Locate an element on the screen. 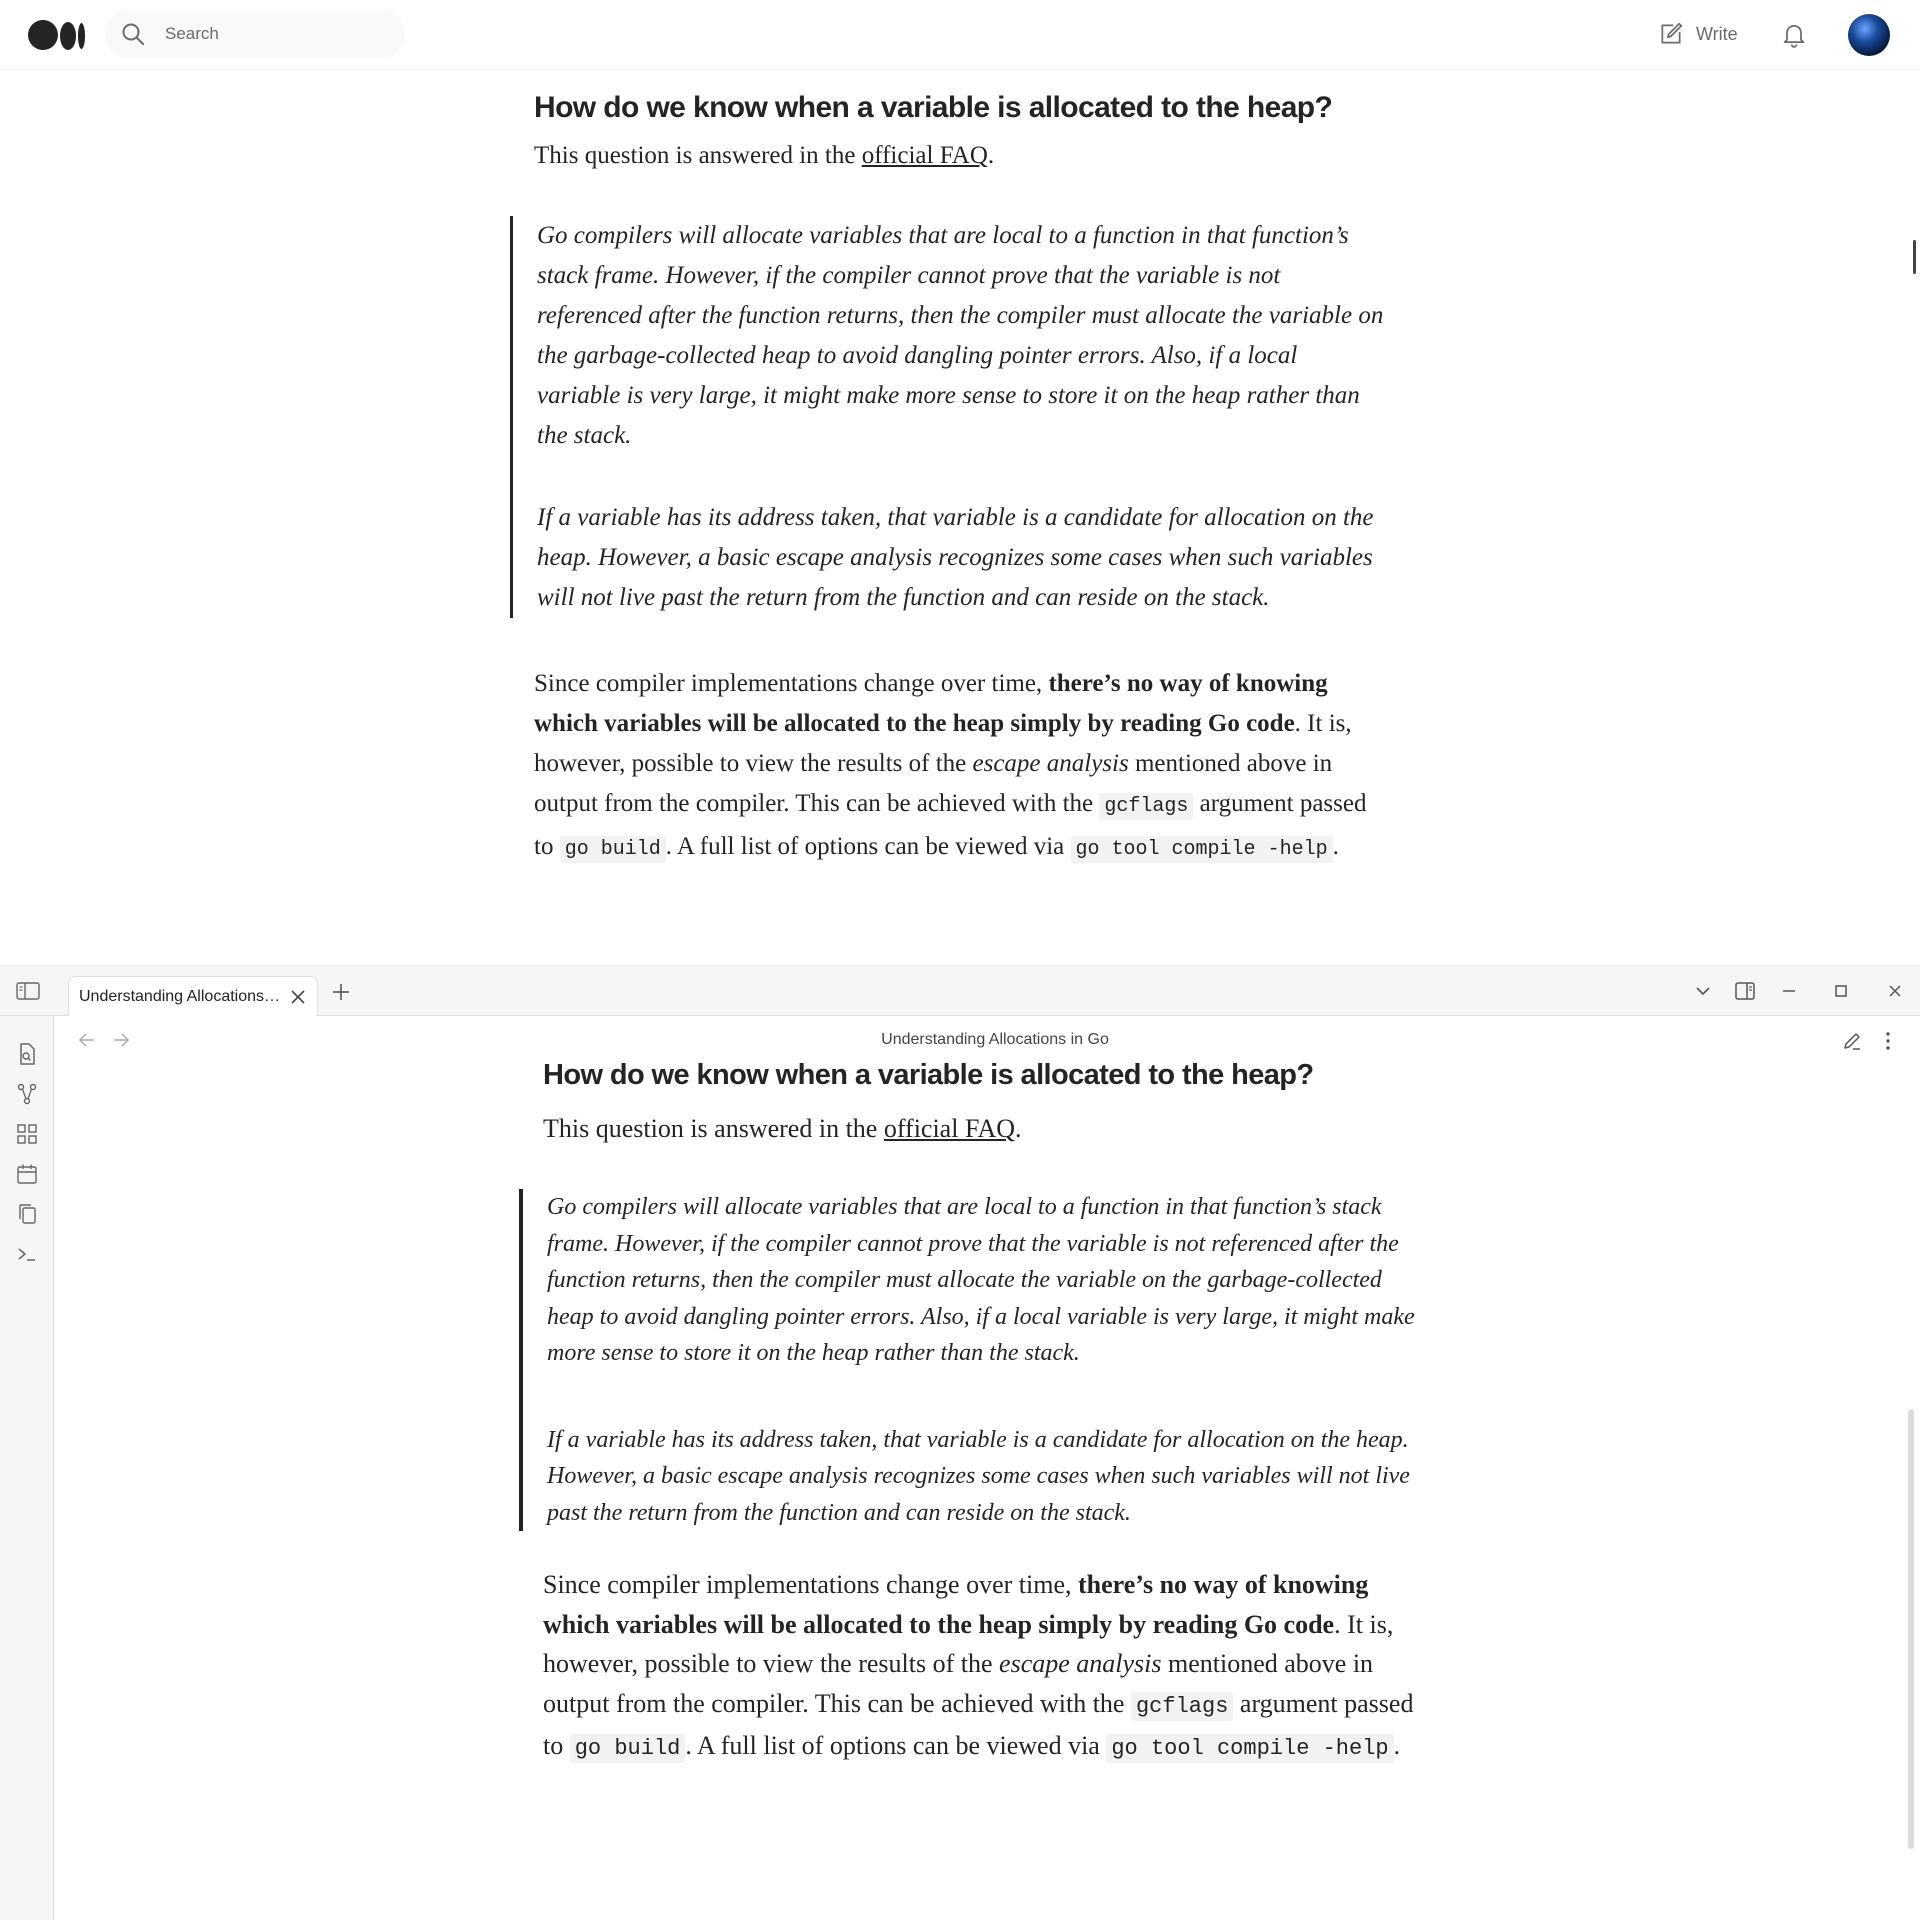  close-window-icon is located at coordinates (1895, 991).